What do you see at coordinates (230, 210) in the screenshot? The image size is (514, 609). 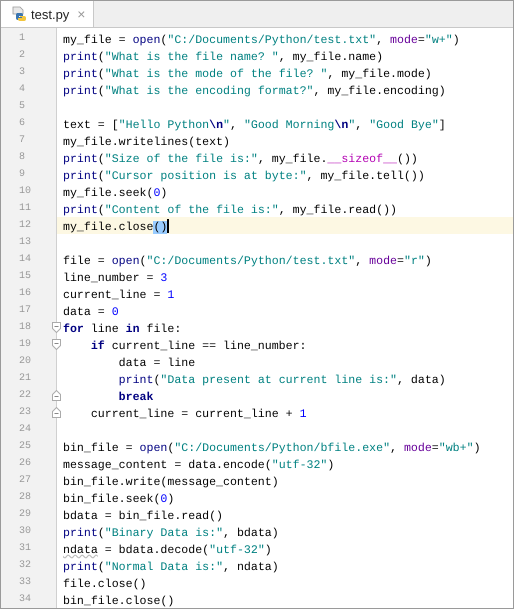 I see `code-line: print("Content of the file is:", my_file.read())` at bounding box center [230, 210].